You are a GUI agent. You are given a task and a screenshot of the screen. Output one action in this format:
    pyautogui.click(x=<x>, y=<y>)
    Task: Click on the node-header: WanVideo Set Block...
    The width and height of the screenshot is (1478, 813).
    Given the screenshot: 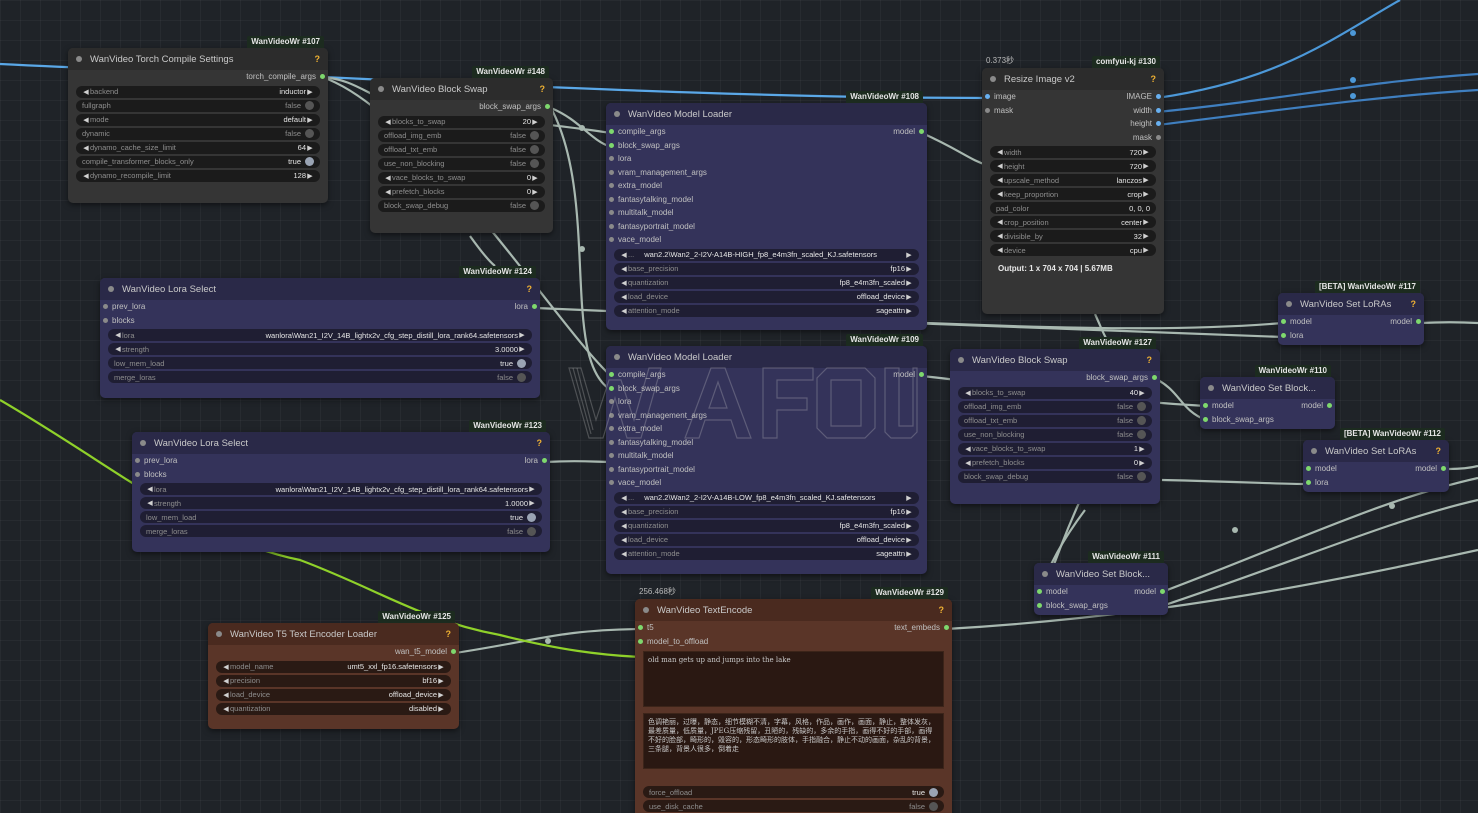 What is the action you would take?
    pyautogui.click(x=1267, y=388)
    